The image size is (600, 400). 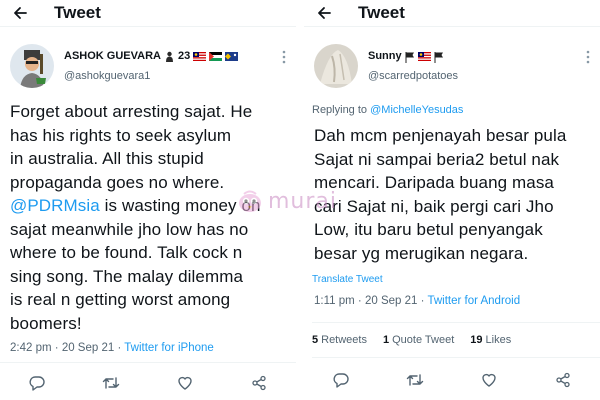 What do you see at coordinates (107, 76) in the screenshot?
I see `user-handle: @ashokguevara1` at bounding box center [107, 76].